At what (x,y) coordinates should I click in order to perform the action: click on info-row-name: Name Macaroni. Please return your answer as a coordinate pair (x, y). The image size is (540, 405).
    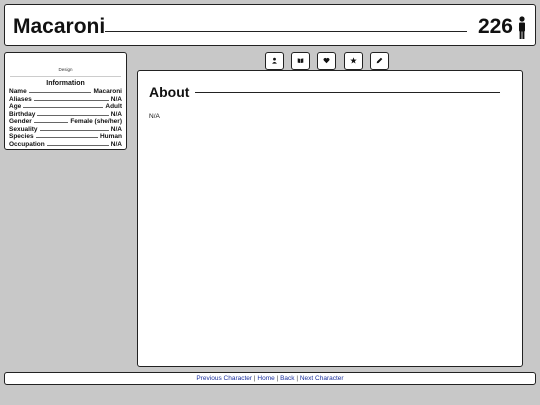
    Looking at the image, I should click on (65, 92).